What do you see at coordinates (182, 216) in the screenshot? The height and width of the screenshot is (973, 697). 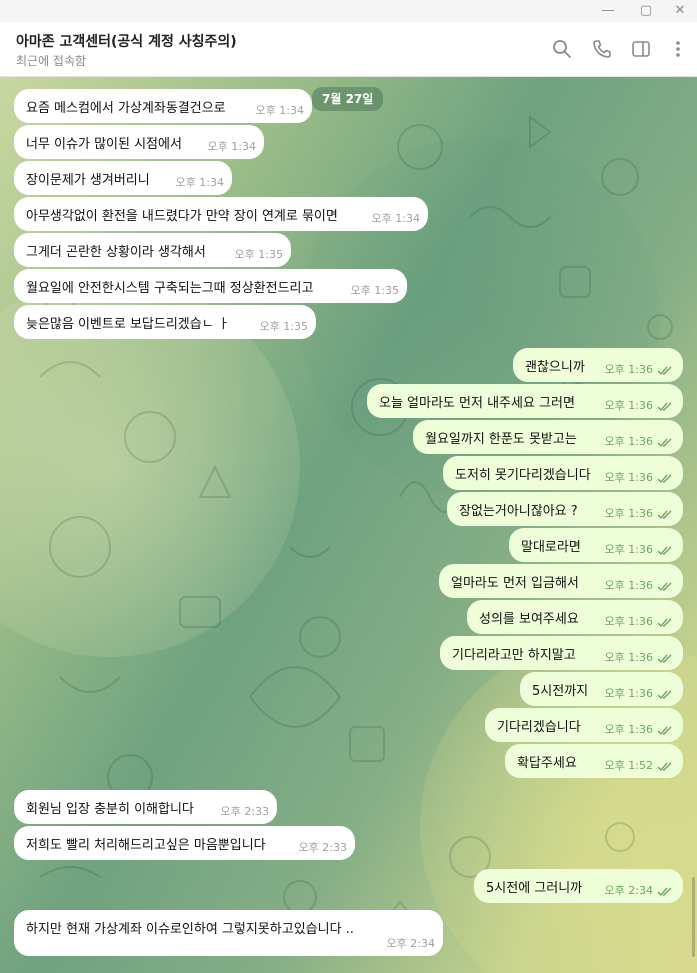 I see `message-text: 아무생각없이 환전을 내드렸다가 만약 장이 연계로 묶이면` at bounding box center [182, 216].